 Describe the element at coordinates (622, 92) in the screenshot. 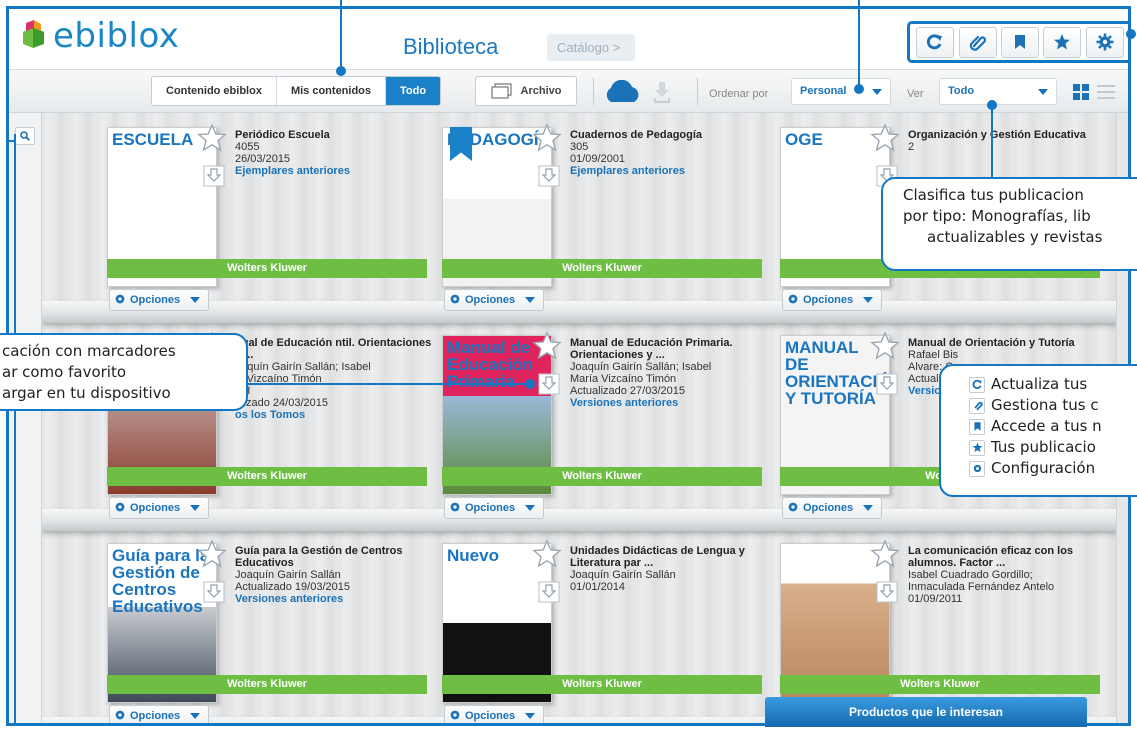

I see `cloud-icon` at that location.